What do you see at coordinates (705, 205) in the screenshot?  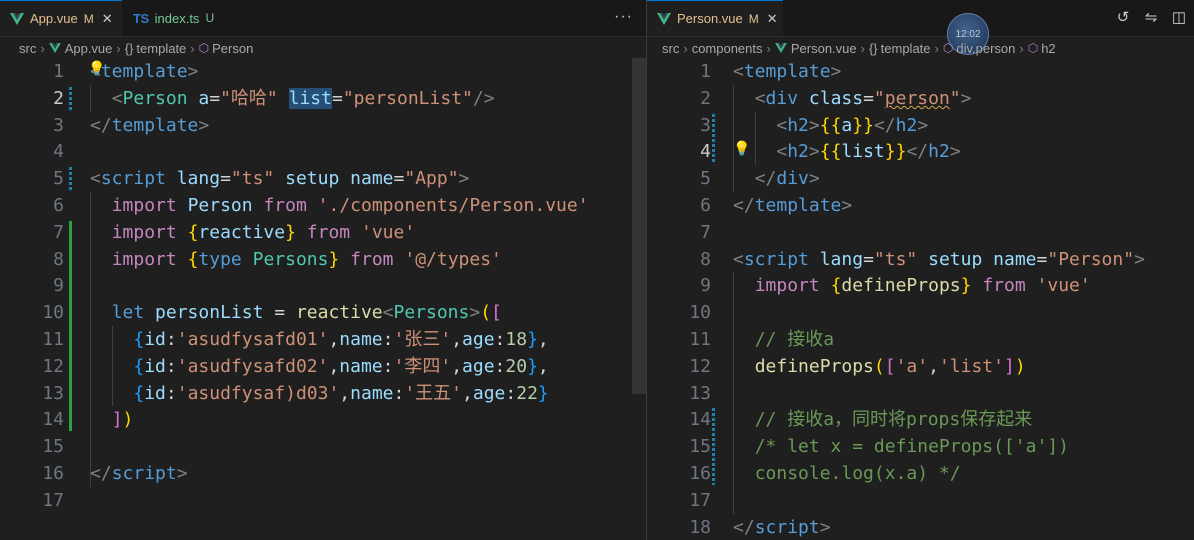 I see `line-number: 6` at bounding box center [705, 205].